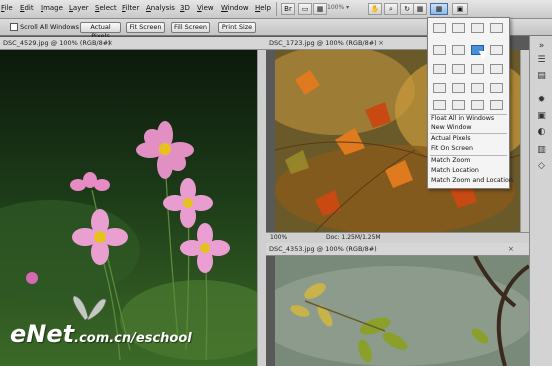 This screenshot has height=366, width=552. I want to click on canvas-right-bottom, so click(402, 311).